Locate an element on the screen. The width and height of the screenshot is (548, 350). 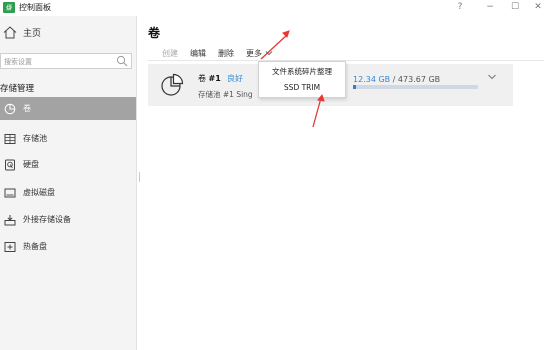
more-button: 更多 is located at coordinates (259, 53).